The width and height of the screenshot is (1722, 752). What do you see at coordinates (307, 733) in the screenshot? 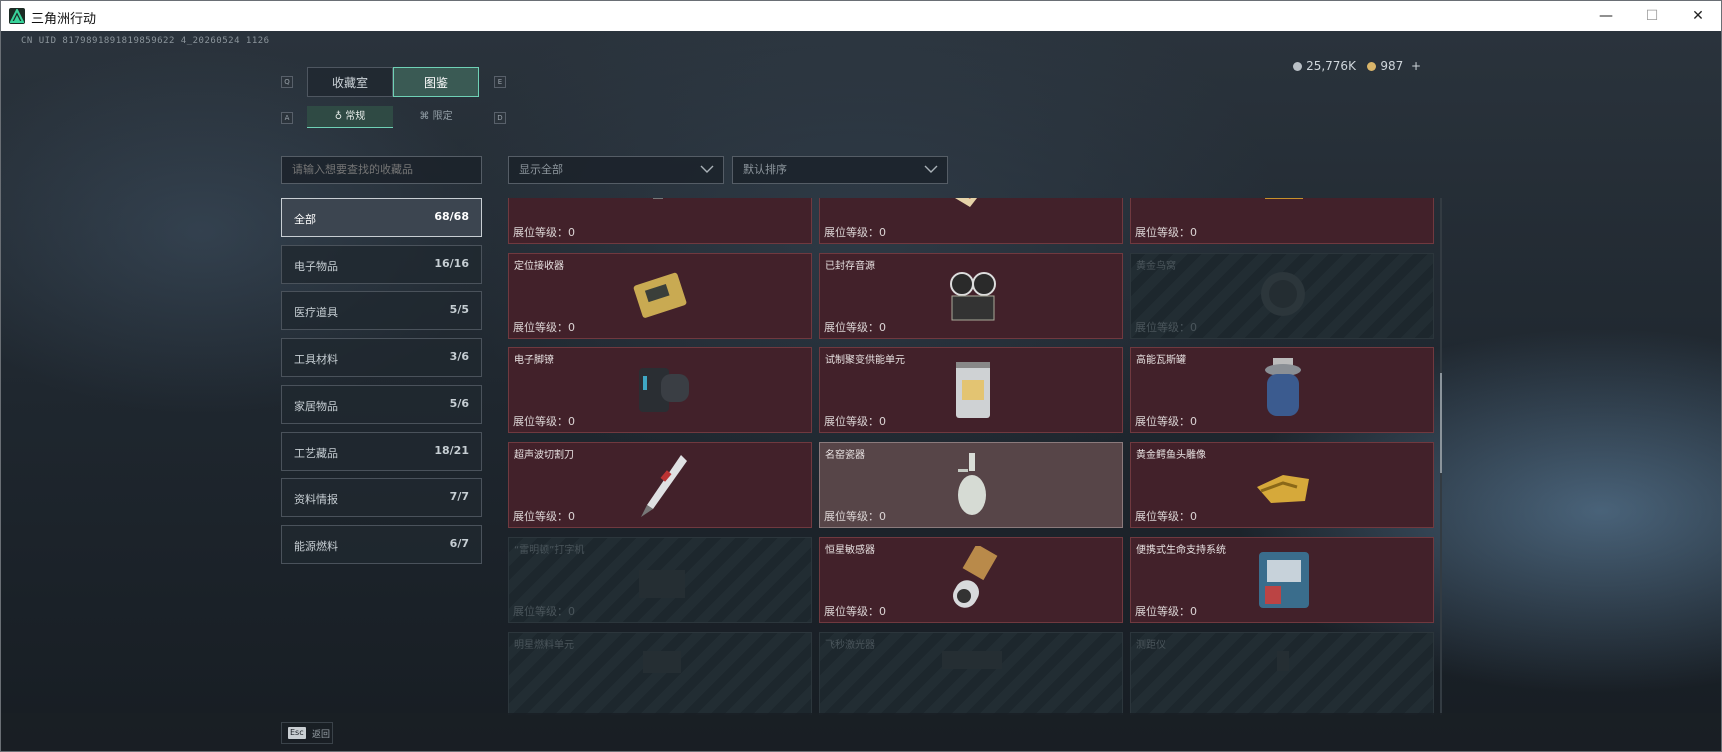
I see `back-button: Esc 返回` at bounding box center [307, 733].